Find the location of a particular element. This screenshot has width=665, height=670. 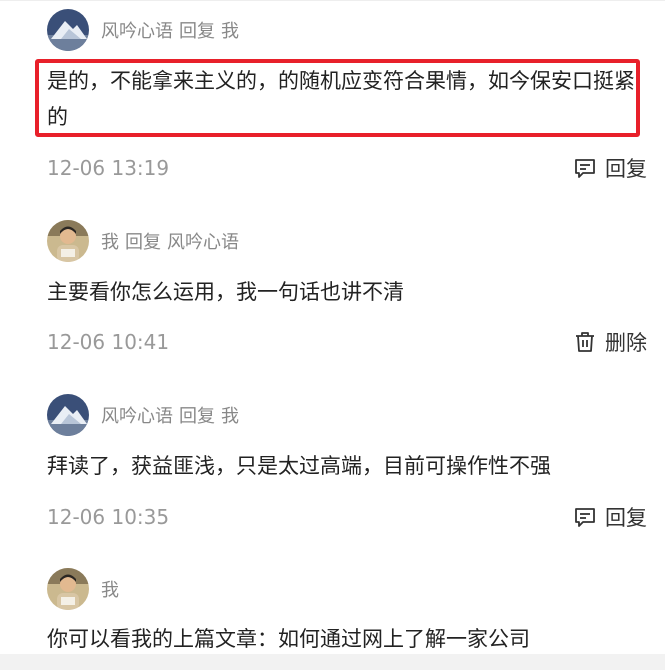

reply-target: 风吟心语 is located at coordinates (203, 242).